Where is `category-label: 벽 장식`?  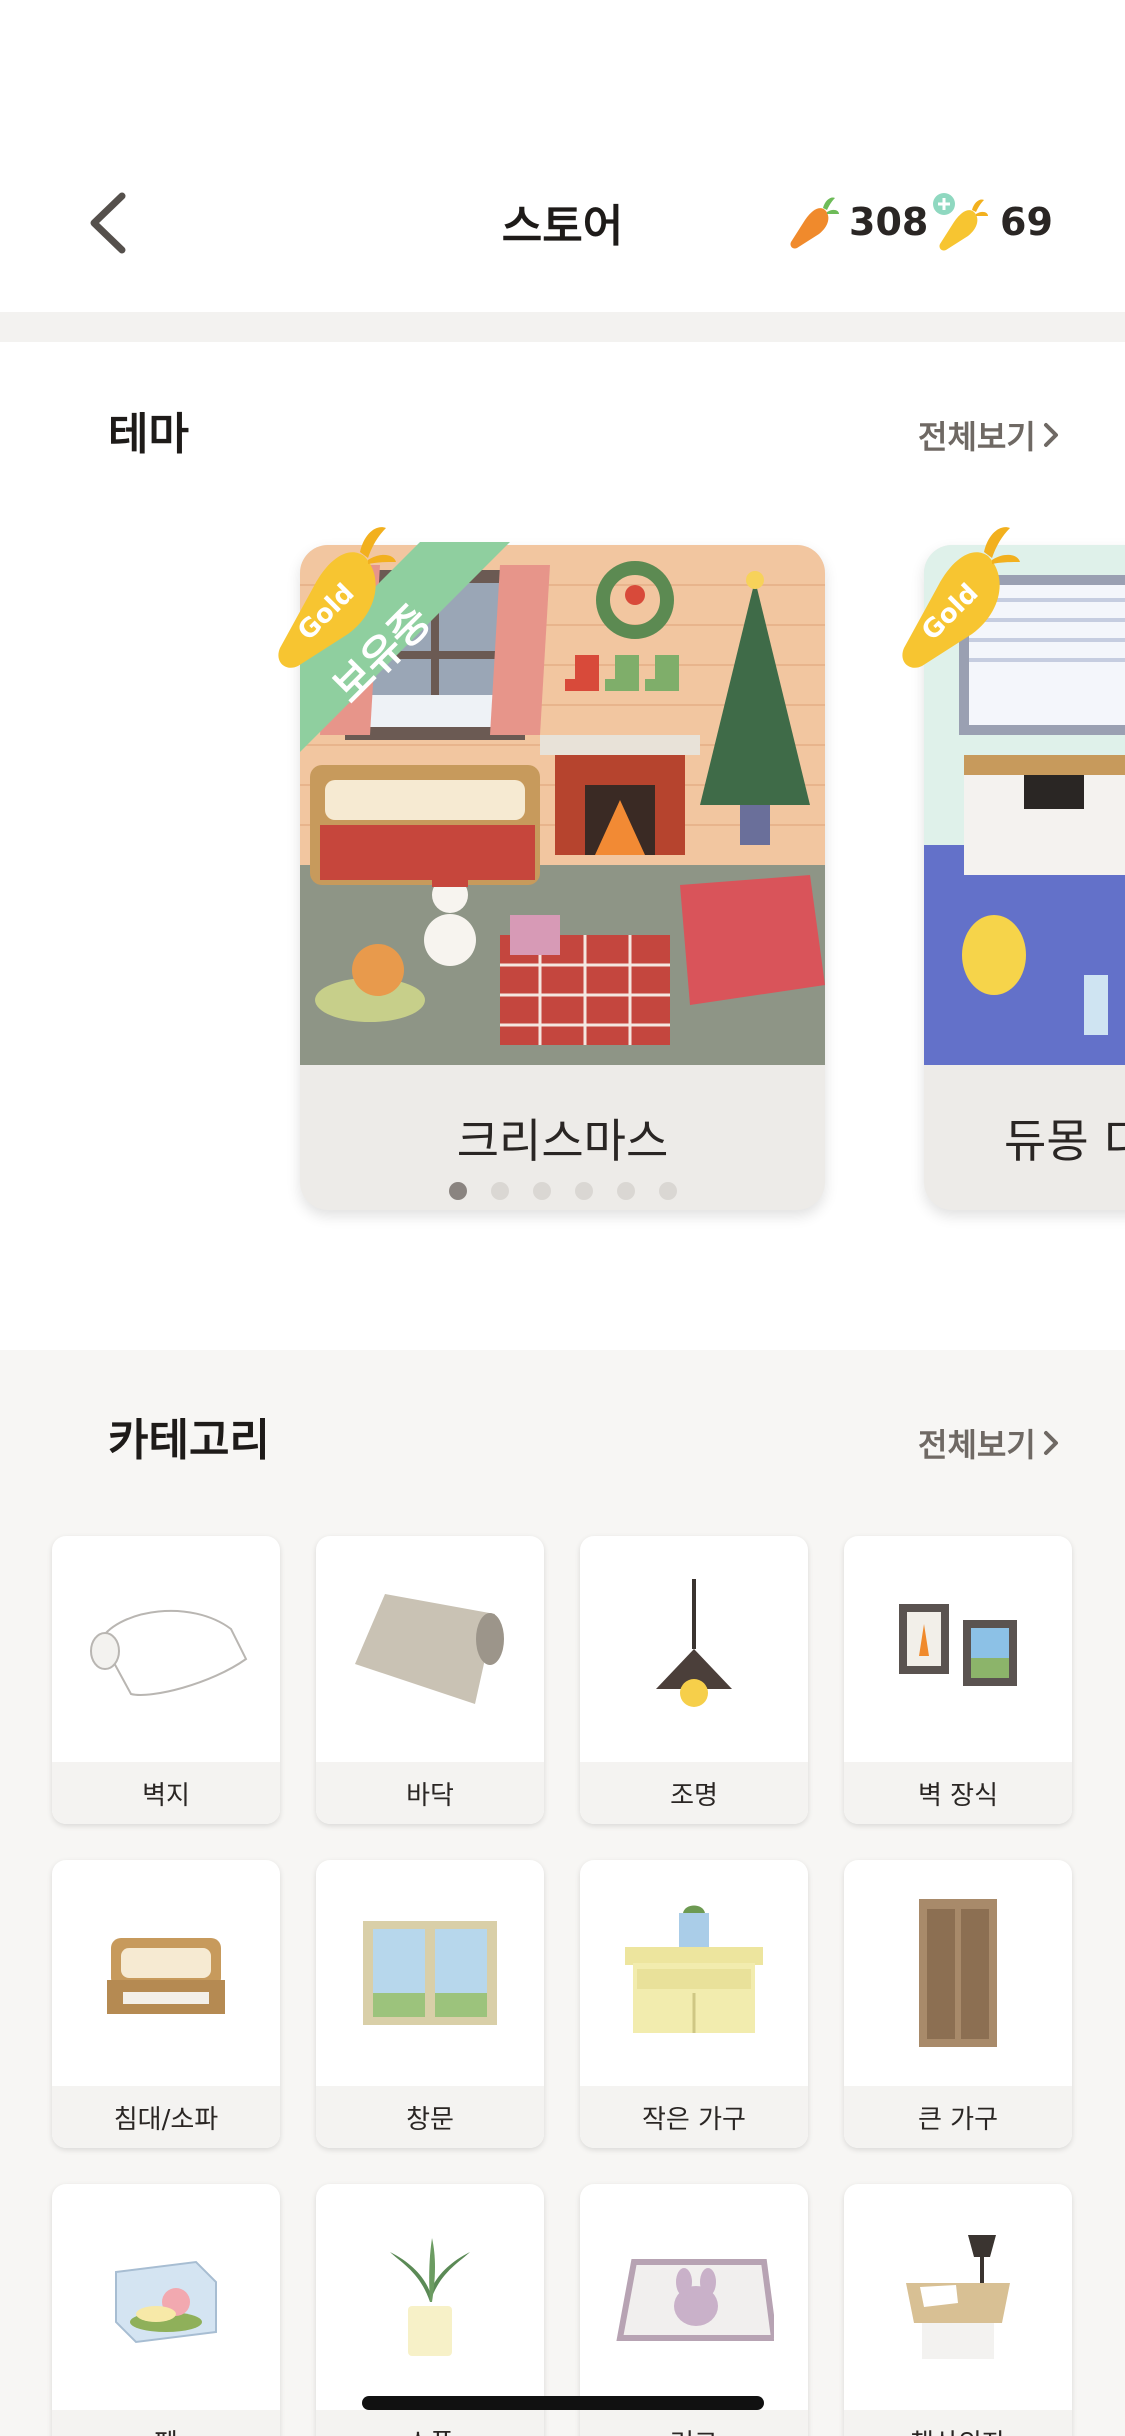
category-label: 벽 장식 is located at coordinates (958, 1793).